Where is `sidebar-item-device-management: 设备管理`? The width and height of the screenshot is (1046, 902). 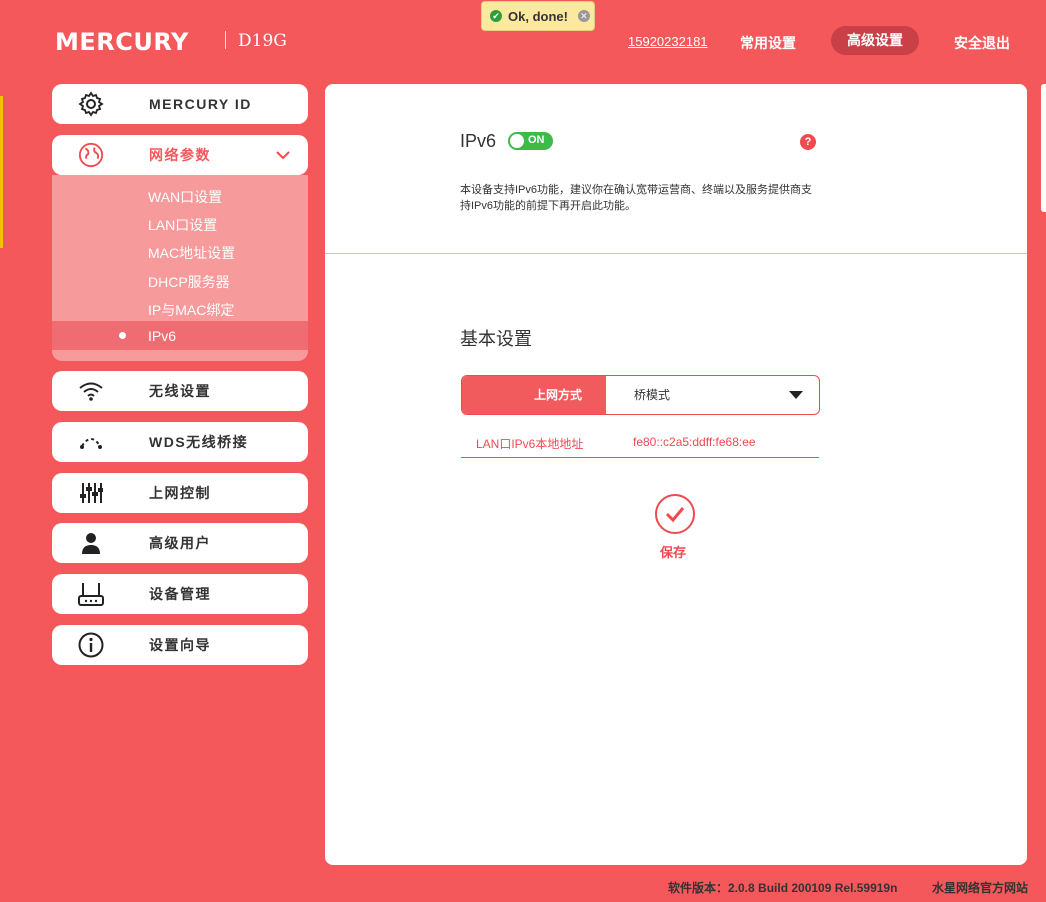 sidebar-item-device-management: 设备管理 is located at coordinates (180, 594).